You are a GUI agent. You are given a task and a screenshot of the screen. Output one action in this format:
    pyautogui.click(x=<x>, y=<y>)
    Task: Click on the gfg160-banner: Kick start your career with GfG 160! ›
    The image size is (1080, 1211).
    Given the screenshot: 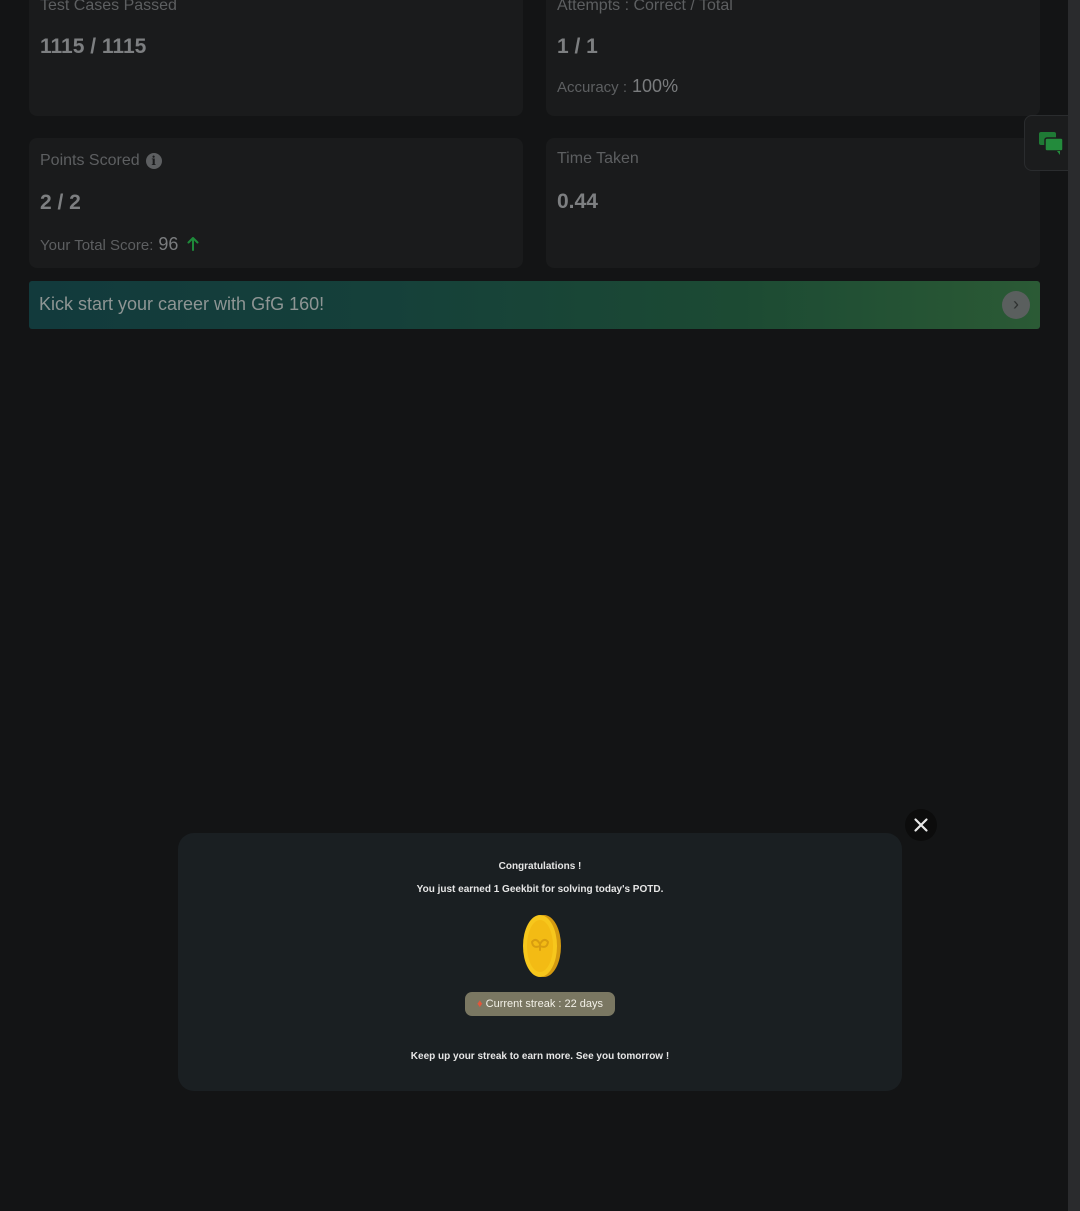 What is the action you would take?
    pyautogui.click(x=534, y=305)
    